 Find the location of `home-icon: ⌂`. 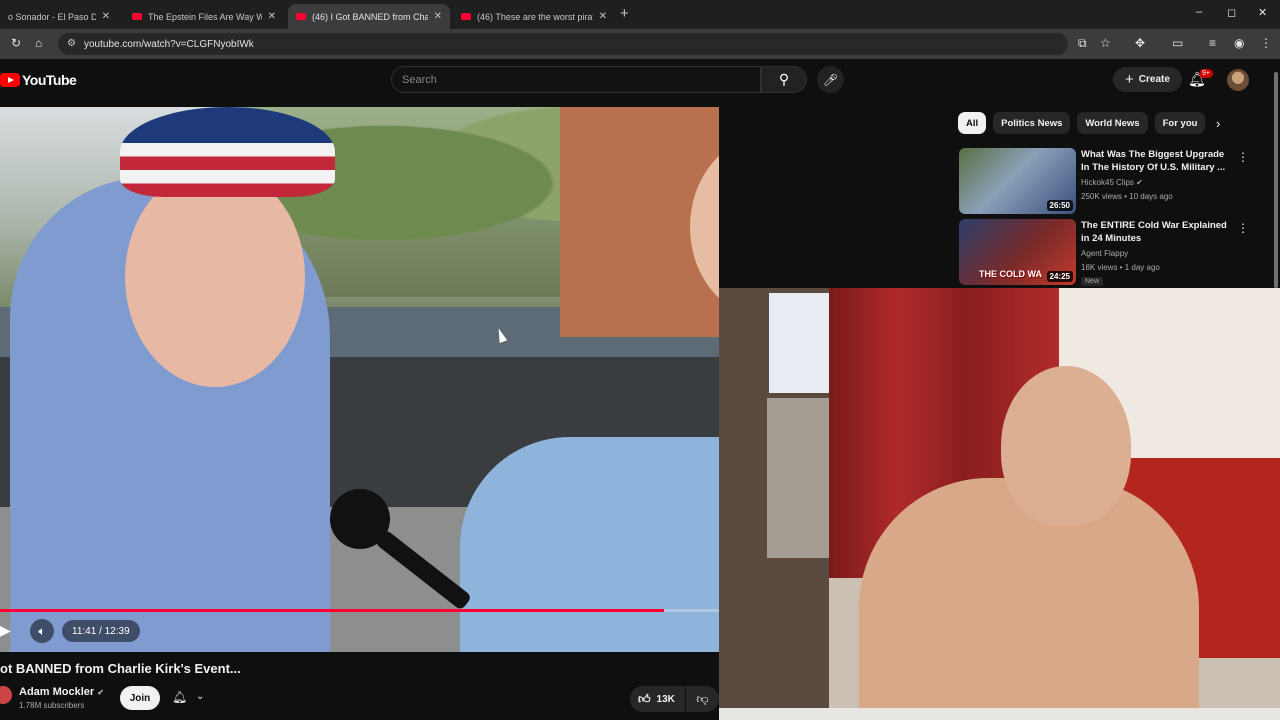

home-icon: ⌂ is located at coordinates (38, 43).